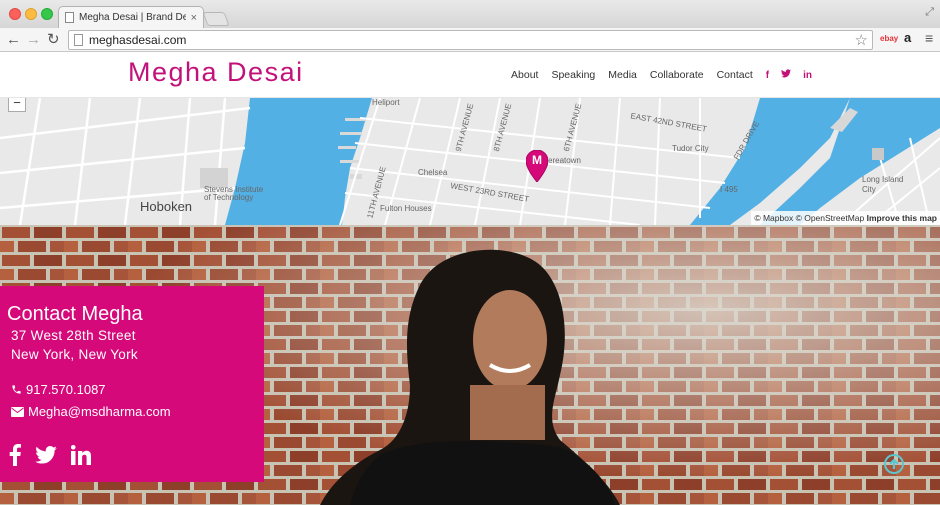 The height and width of the screenshot is (505, 940). I want to click on bookmark-star-icon: ☆, so click(861, 40).